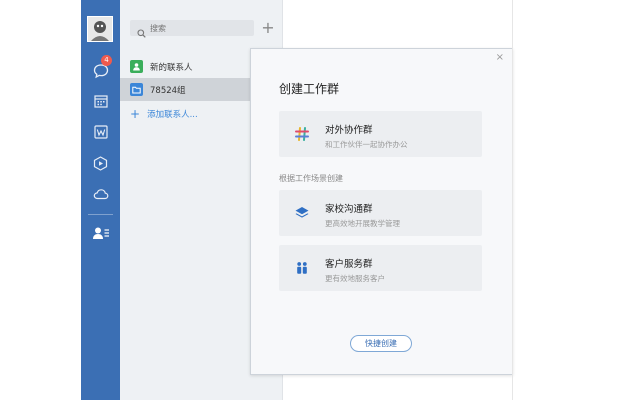 This screenshot has height=400, width=640. Describe the element at coordinates (100, 69) in the screenshot. I see `chat-nav-button: 4` at that location.